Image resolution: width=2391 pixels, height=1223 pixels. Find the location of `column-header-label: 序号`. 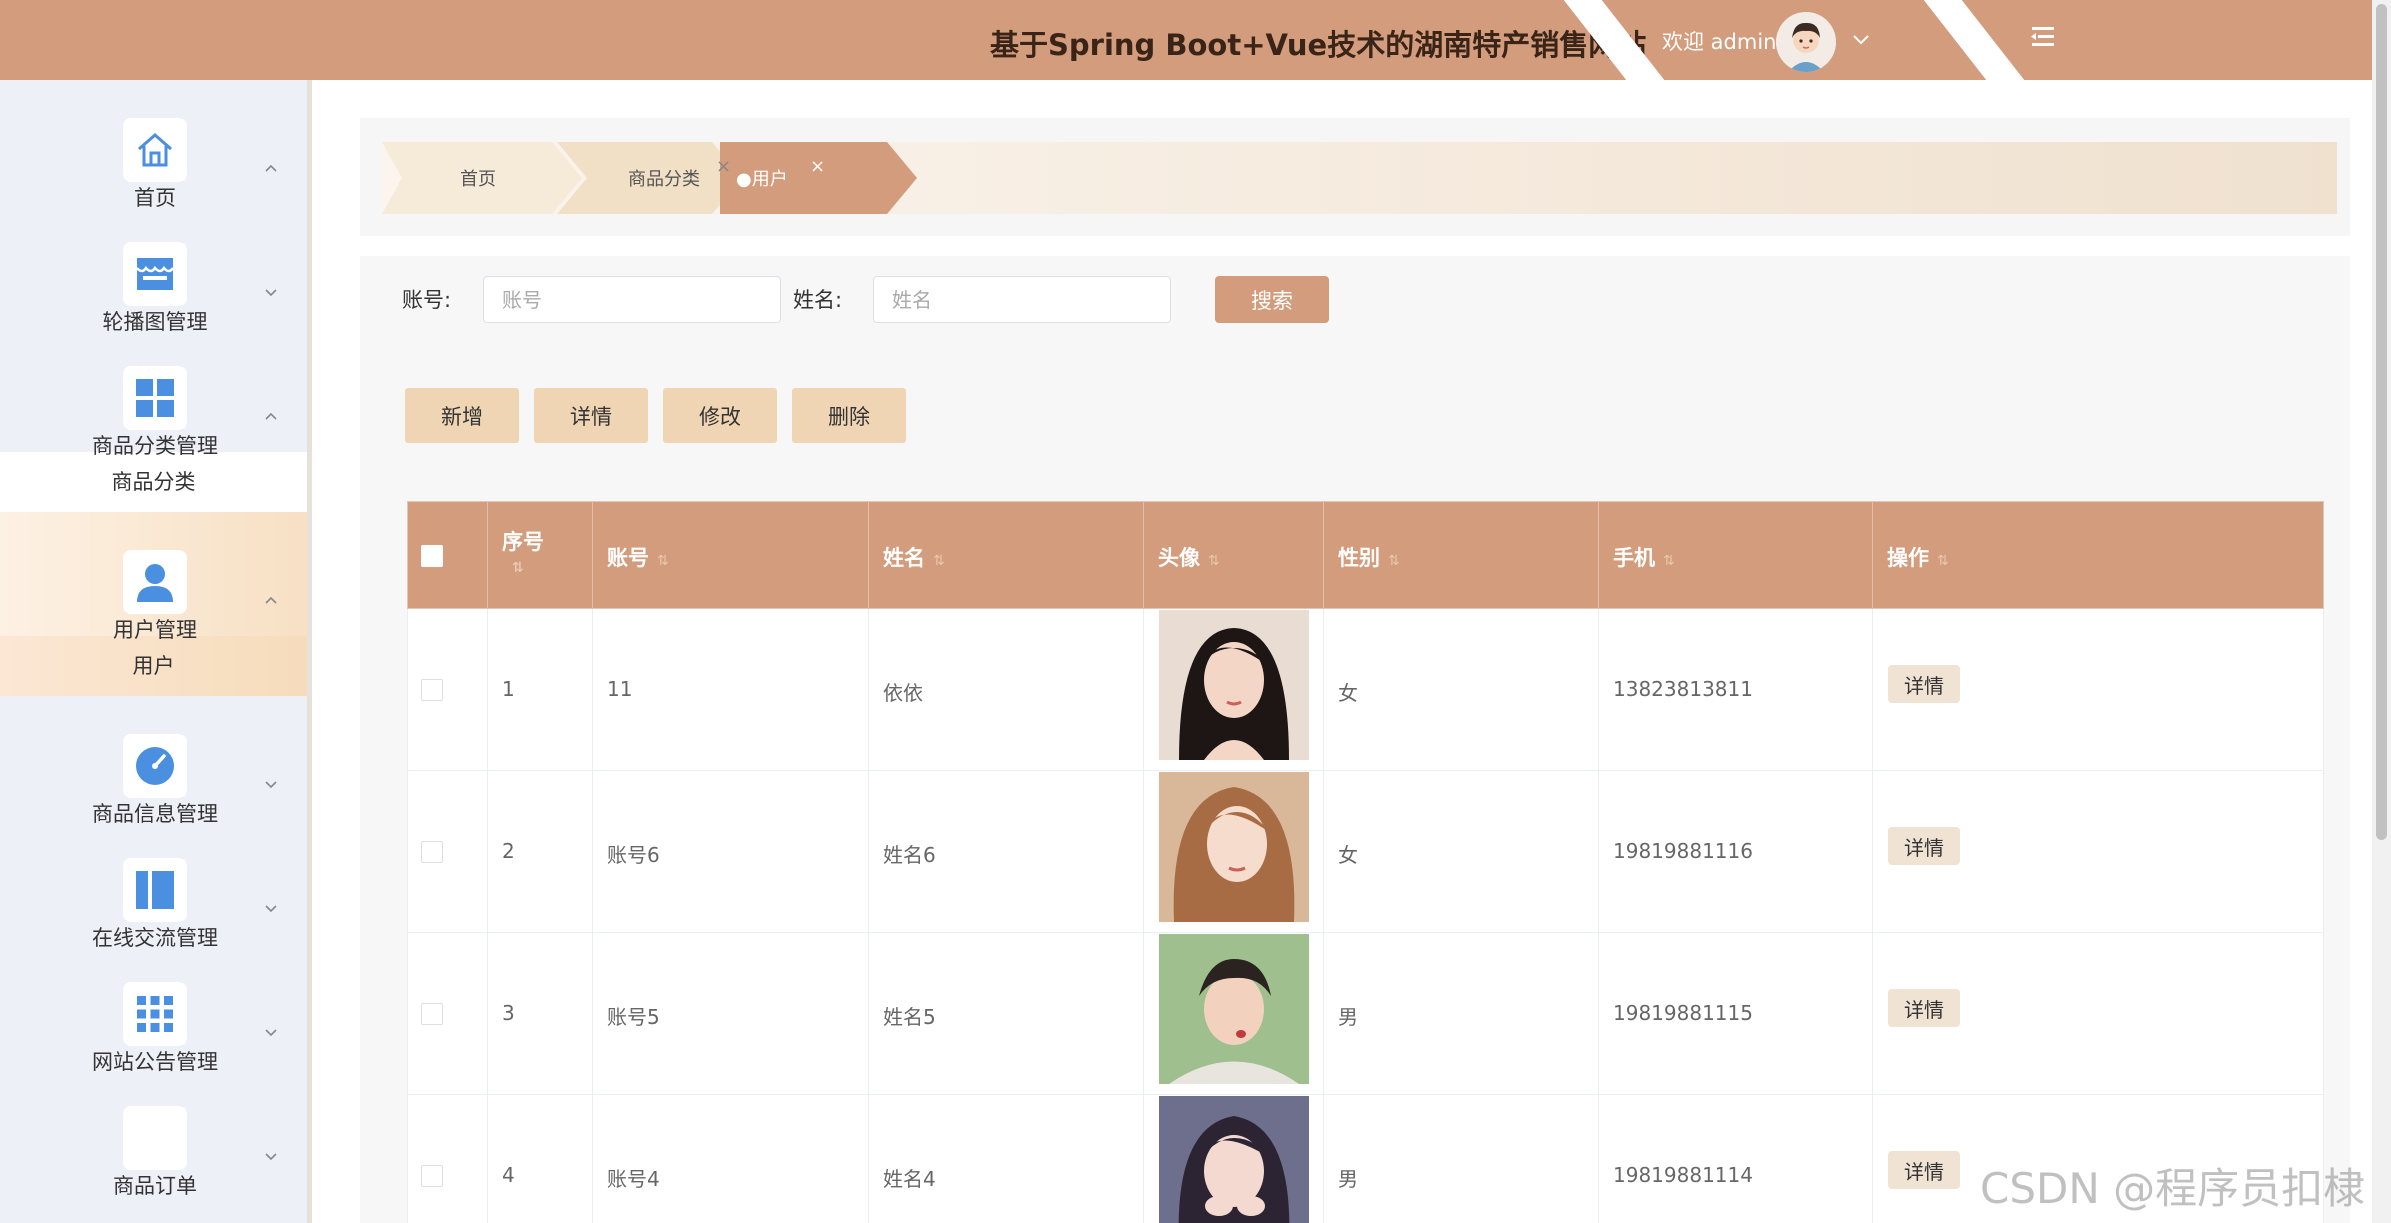

column-header-label: 序号 is located at coordinates (523, 542).